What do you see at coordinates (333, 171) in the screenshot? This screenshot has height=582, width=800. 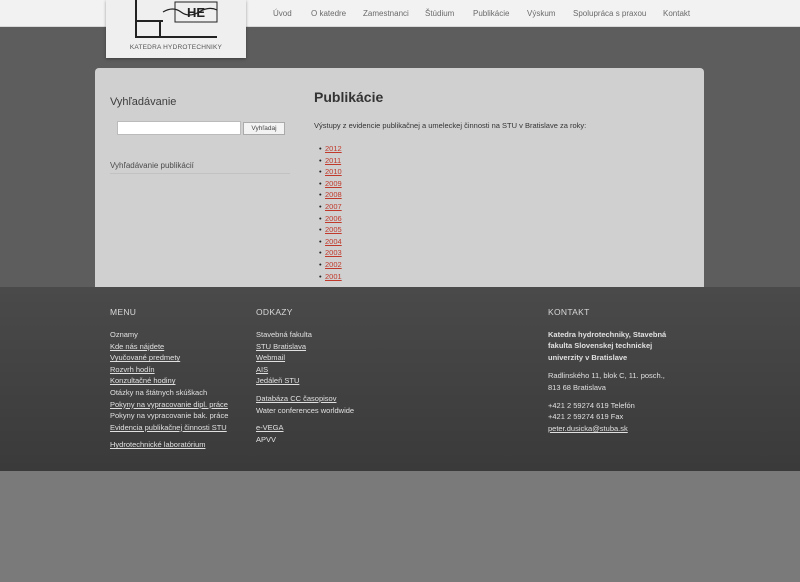 I see `year-link-2010: 2010` at bounding box center [333, 171].